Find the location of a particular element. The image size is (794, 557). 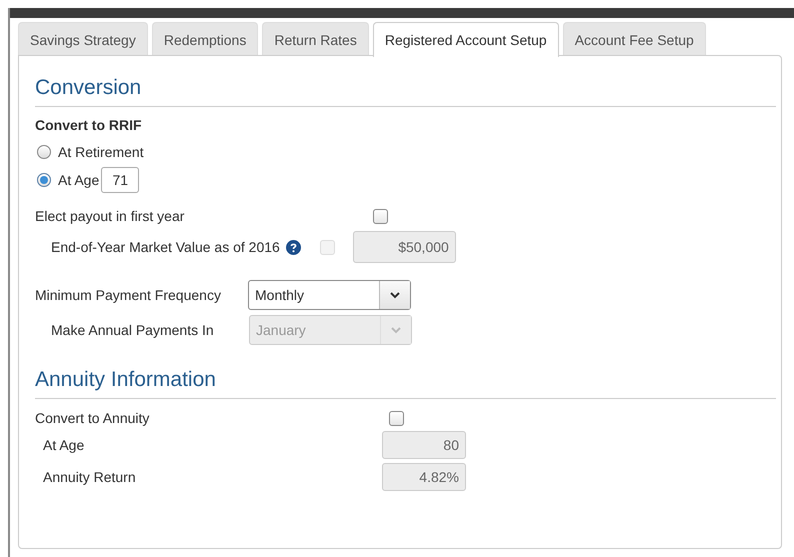

tab: Account Fee Setup is located at coordinates (634, 39).